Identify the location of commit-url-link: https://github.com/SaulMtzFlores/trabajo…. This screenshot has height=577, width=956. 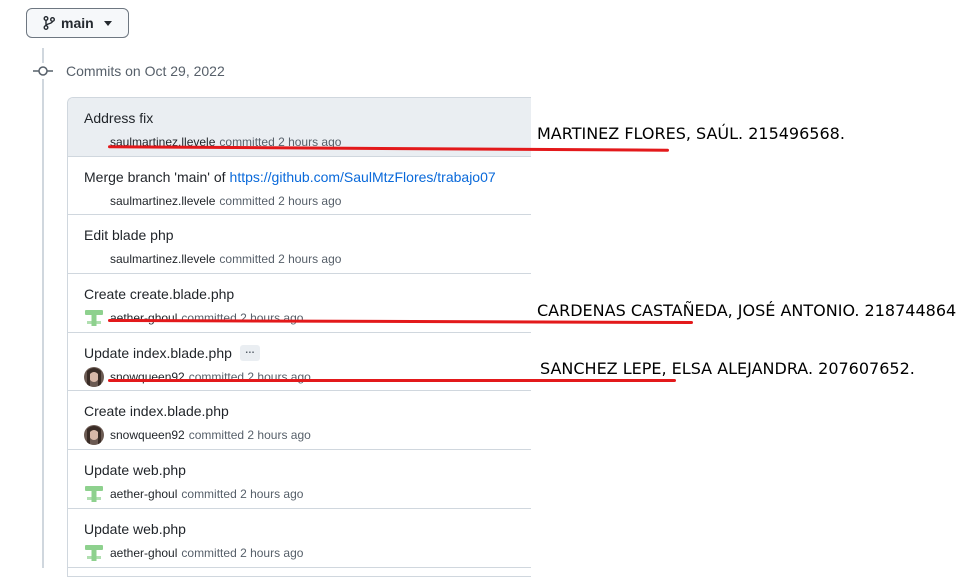
(363, 177).